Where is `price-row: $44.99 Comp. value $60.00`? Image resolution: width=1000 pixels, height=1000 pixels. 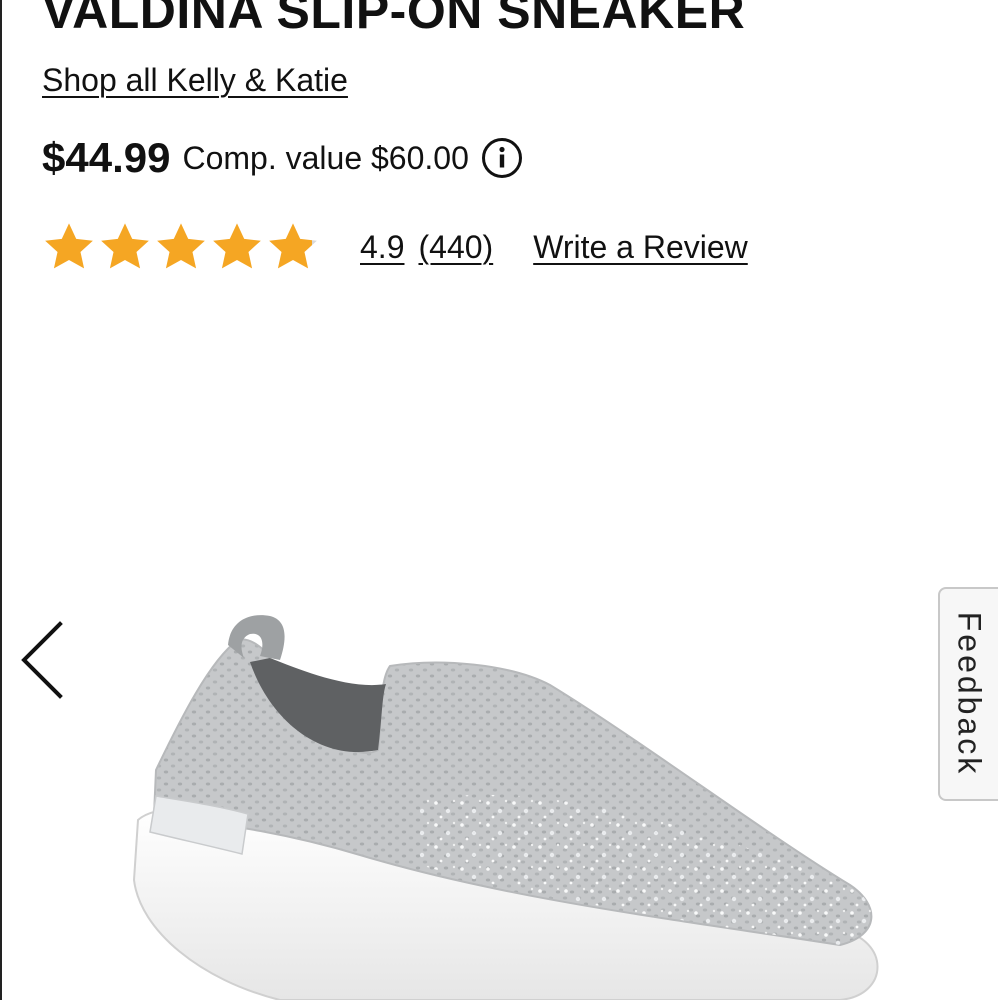 price-row: $44.99 Comp. value $60.00 is located at coordinates (282, 158).